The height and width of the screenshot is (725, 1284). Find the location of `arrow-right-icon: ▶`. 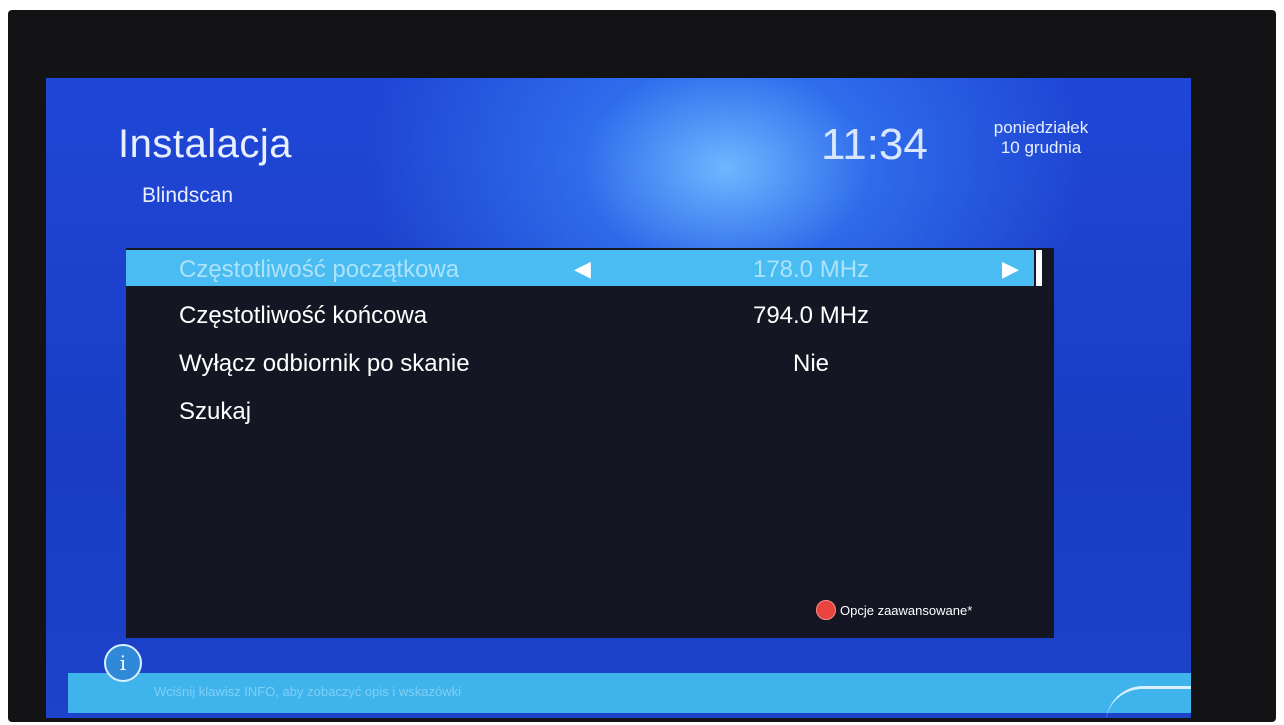

arrow-right-icon: ▶ is located at coordinates (1010, 269).